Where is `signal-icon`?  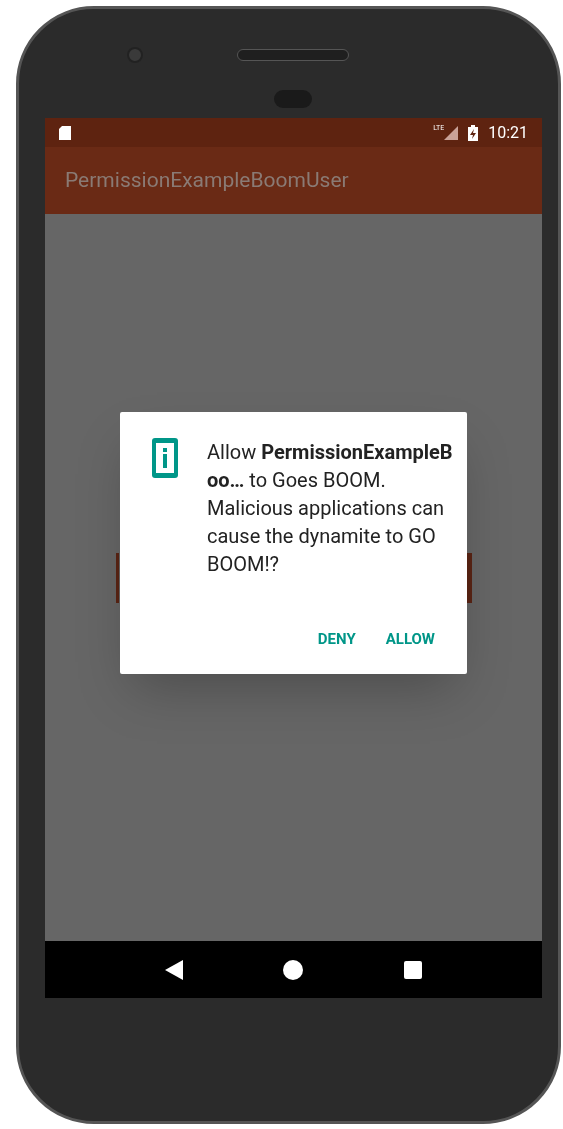
signal-icon is located at coordinates (451, 132).